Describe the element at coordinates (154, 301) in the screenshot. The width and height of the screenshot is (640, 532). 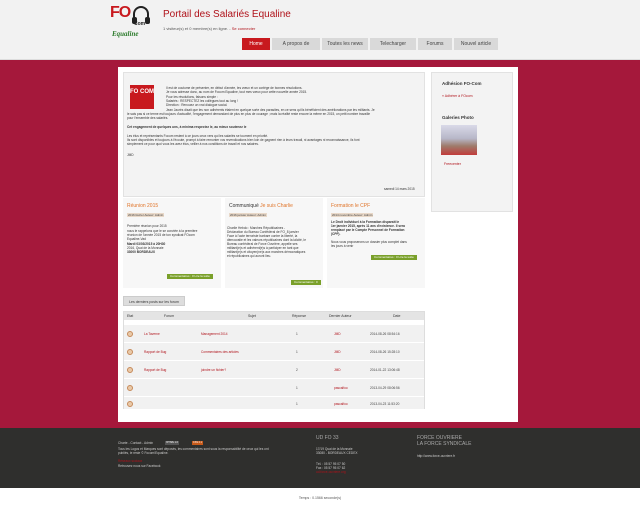
I see `latest-forum-posts-button: Les derniers posts sur les forum` at that location.